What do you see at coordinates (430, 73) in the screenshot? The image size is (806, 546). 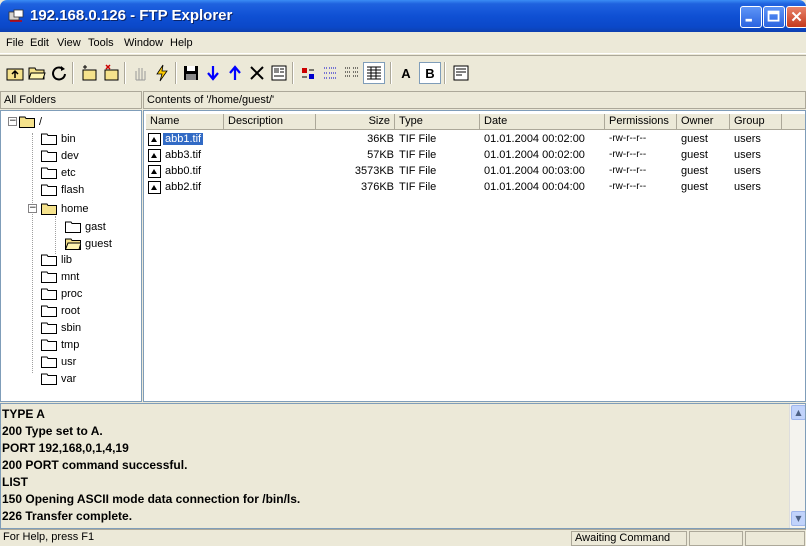 I see `binary-mode-button: B` at bounding box center [430, 73].